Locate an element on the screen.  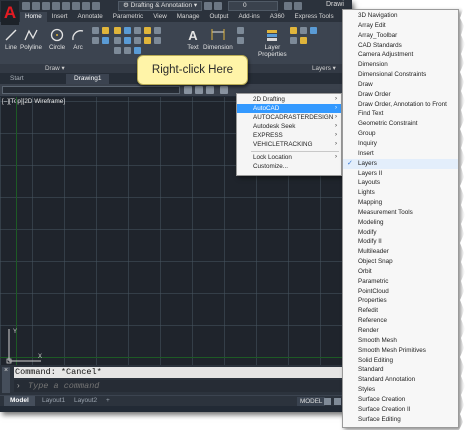
explode-icon is located at coordinates (127, 50).